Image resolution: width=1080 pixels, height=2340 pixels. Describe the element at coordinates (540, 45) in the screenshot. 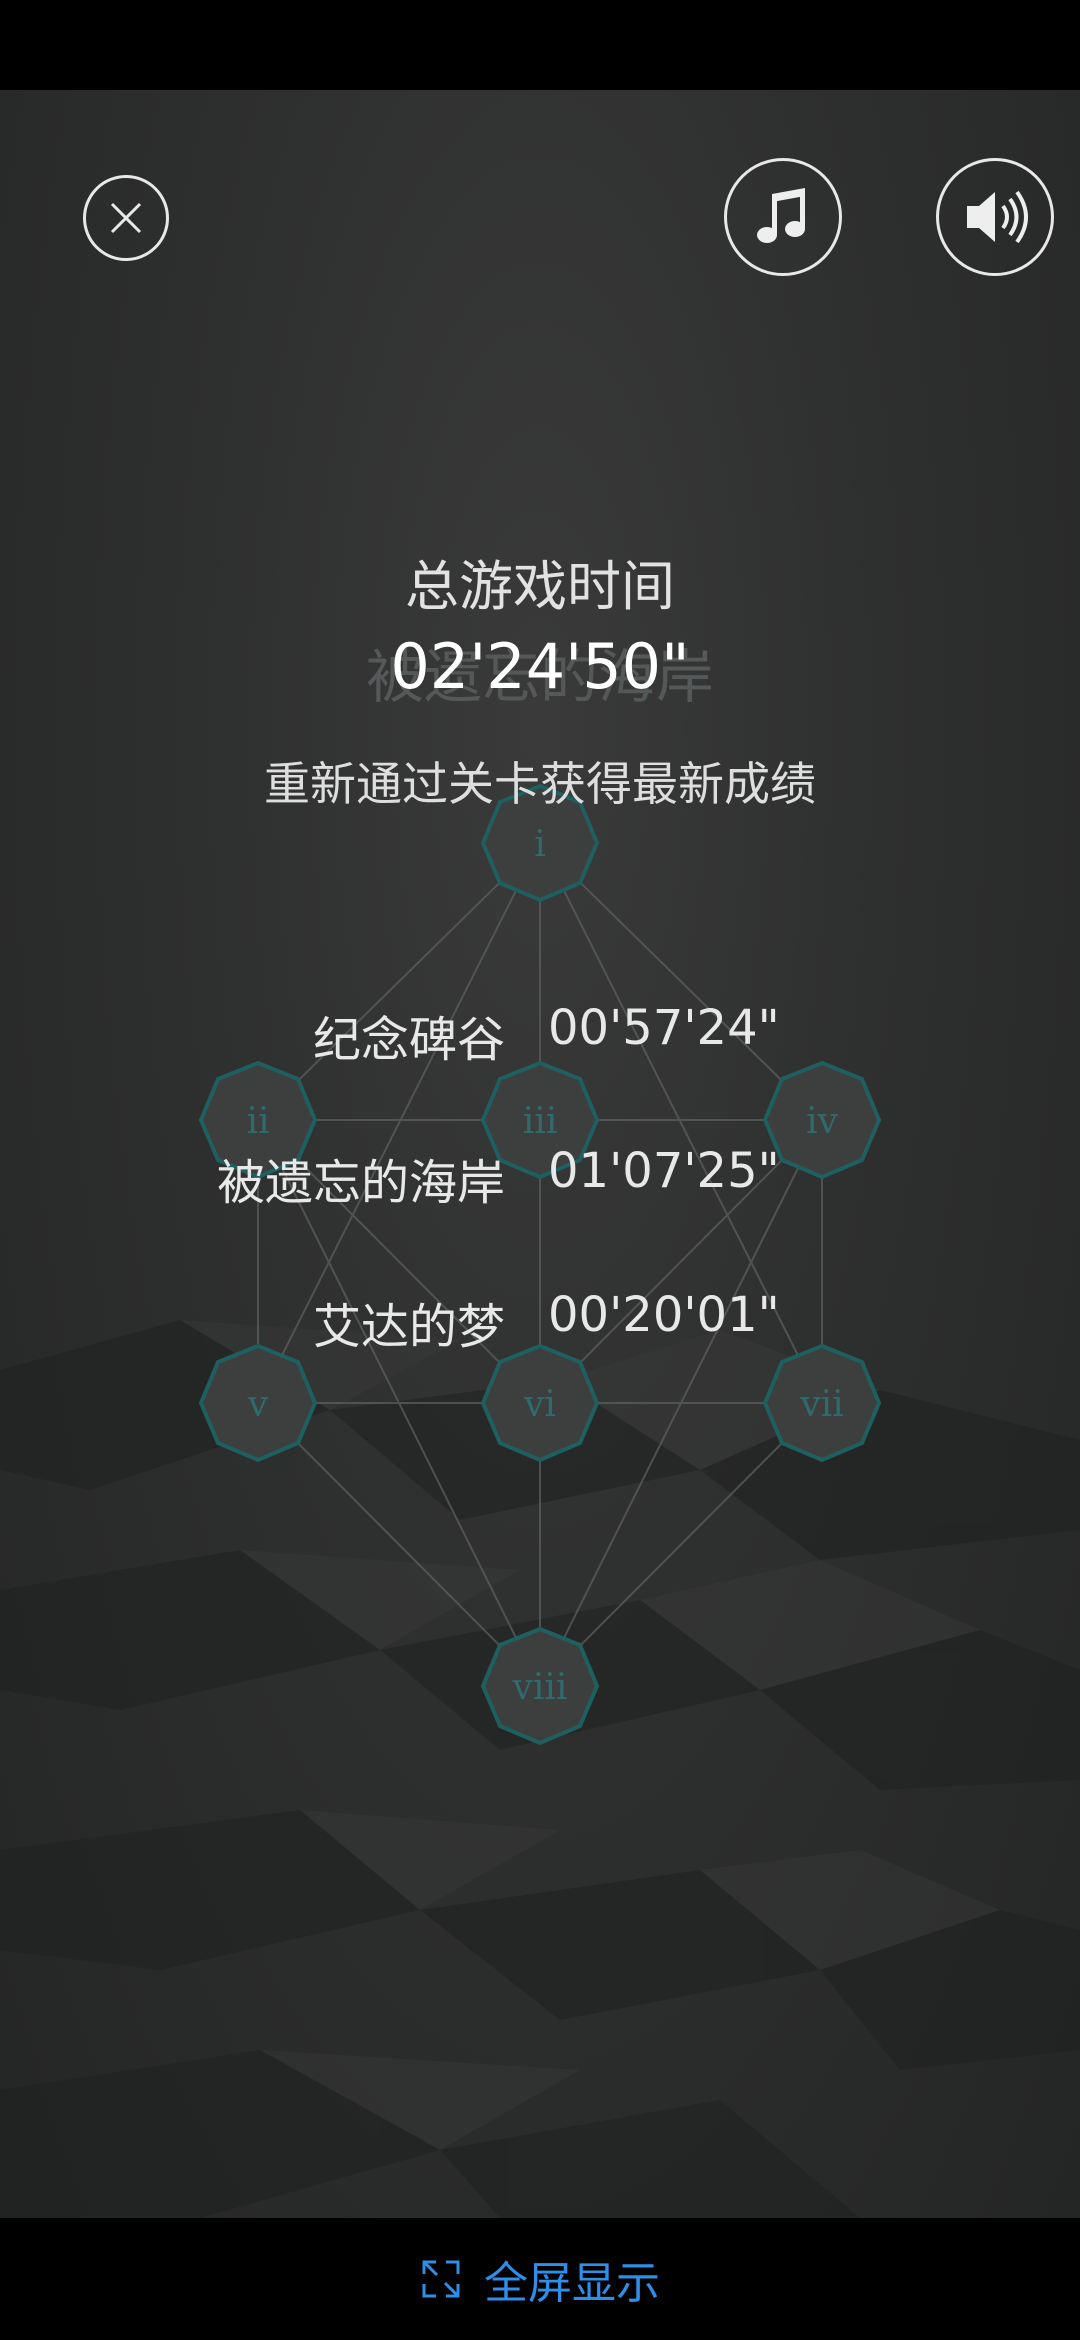

I see `status-bar` at that location.